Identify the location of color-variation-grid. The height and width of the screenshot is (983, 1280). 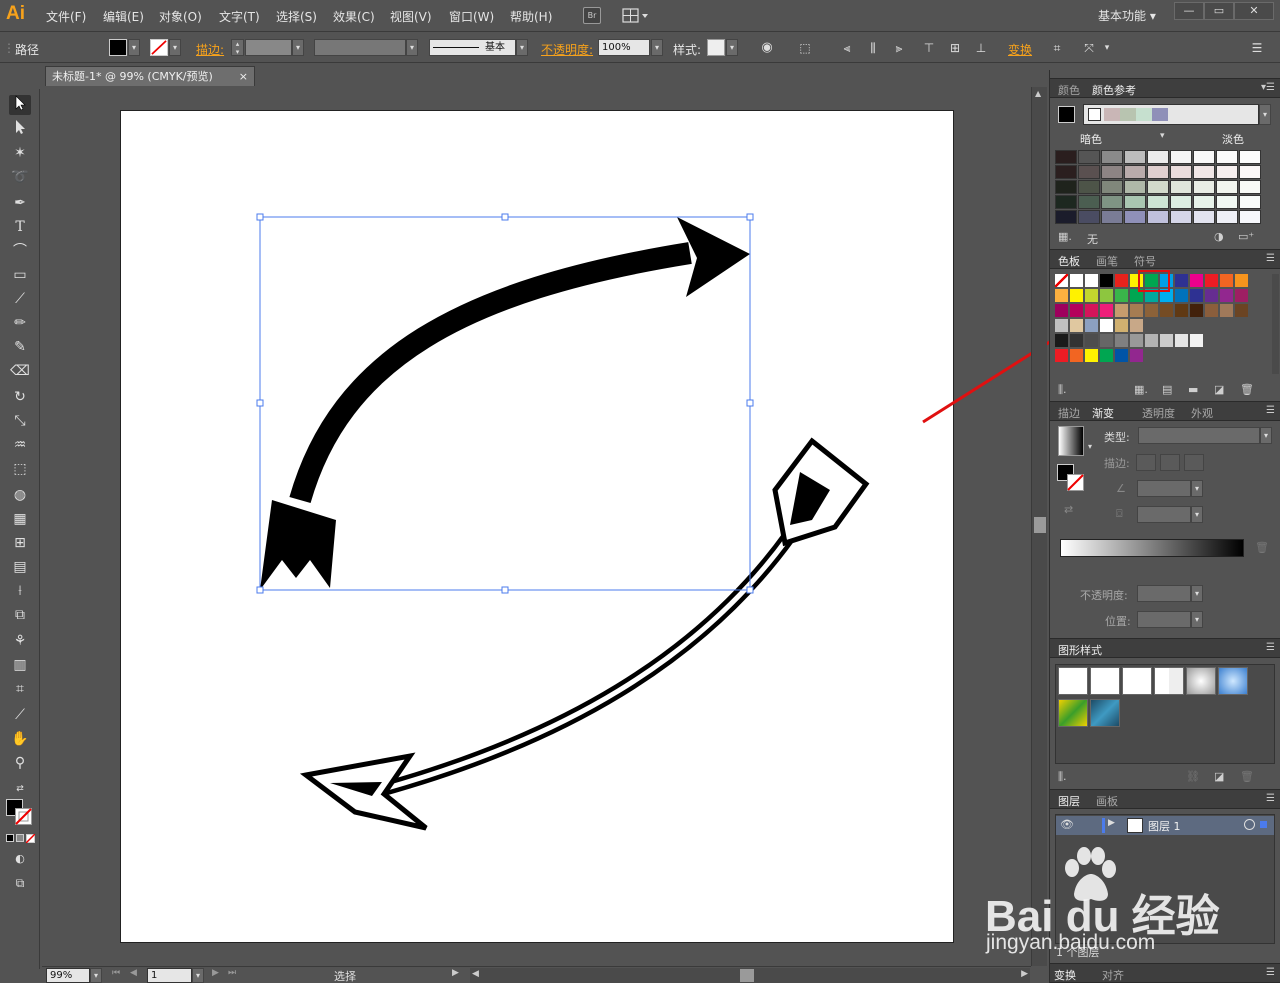
(1165, 189).